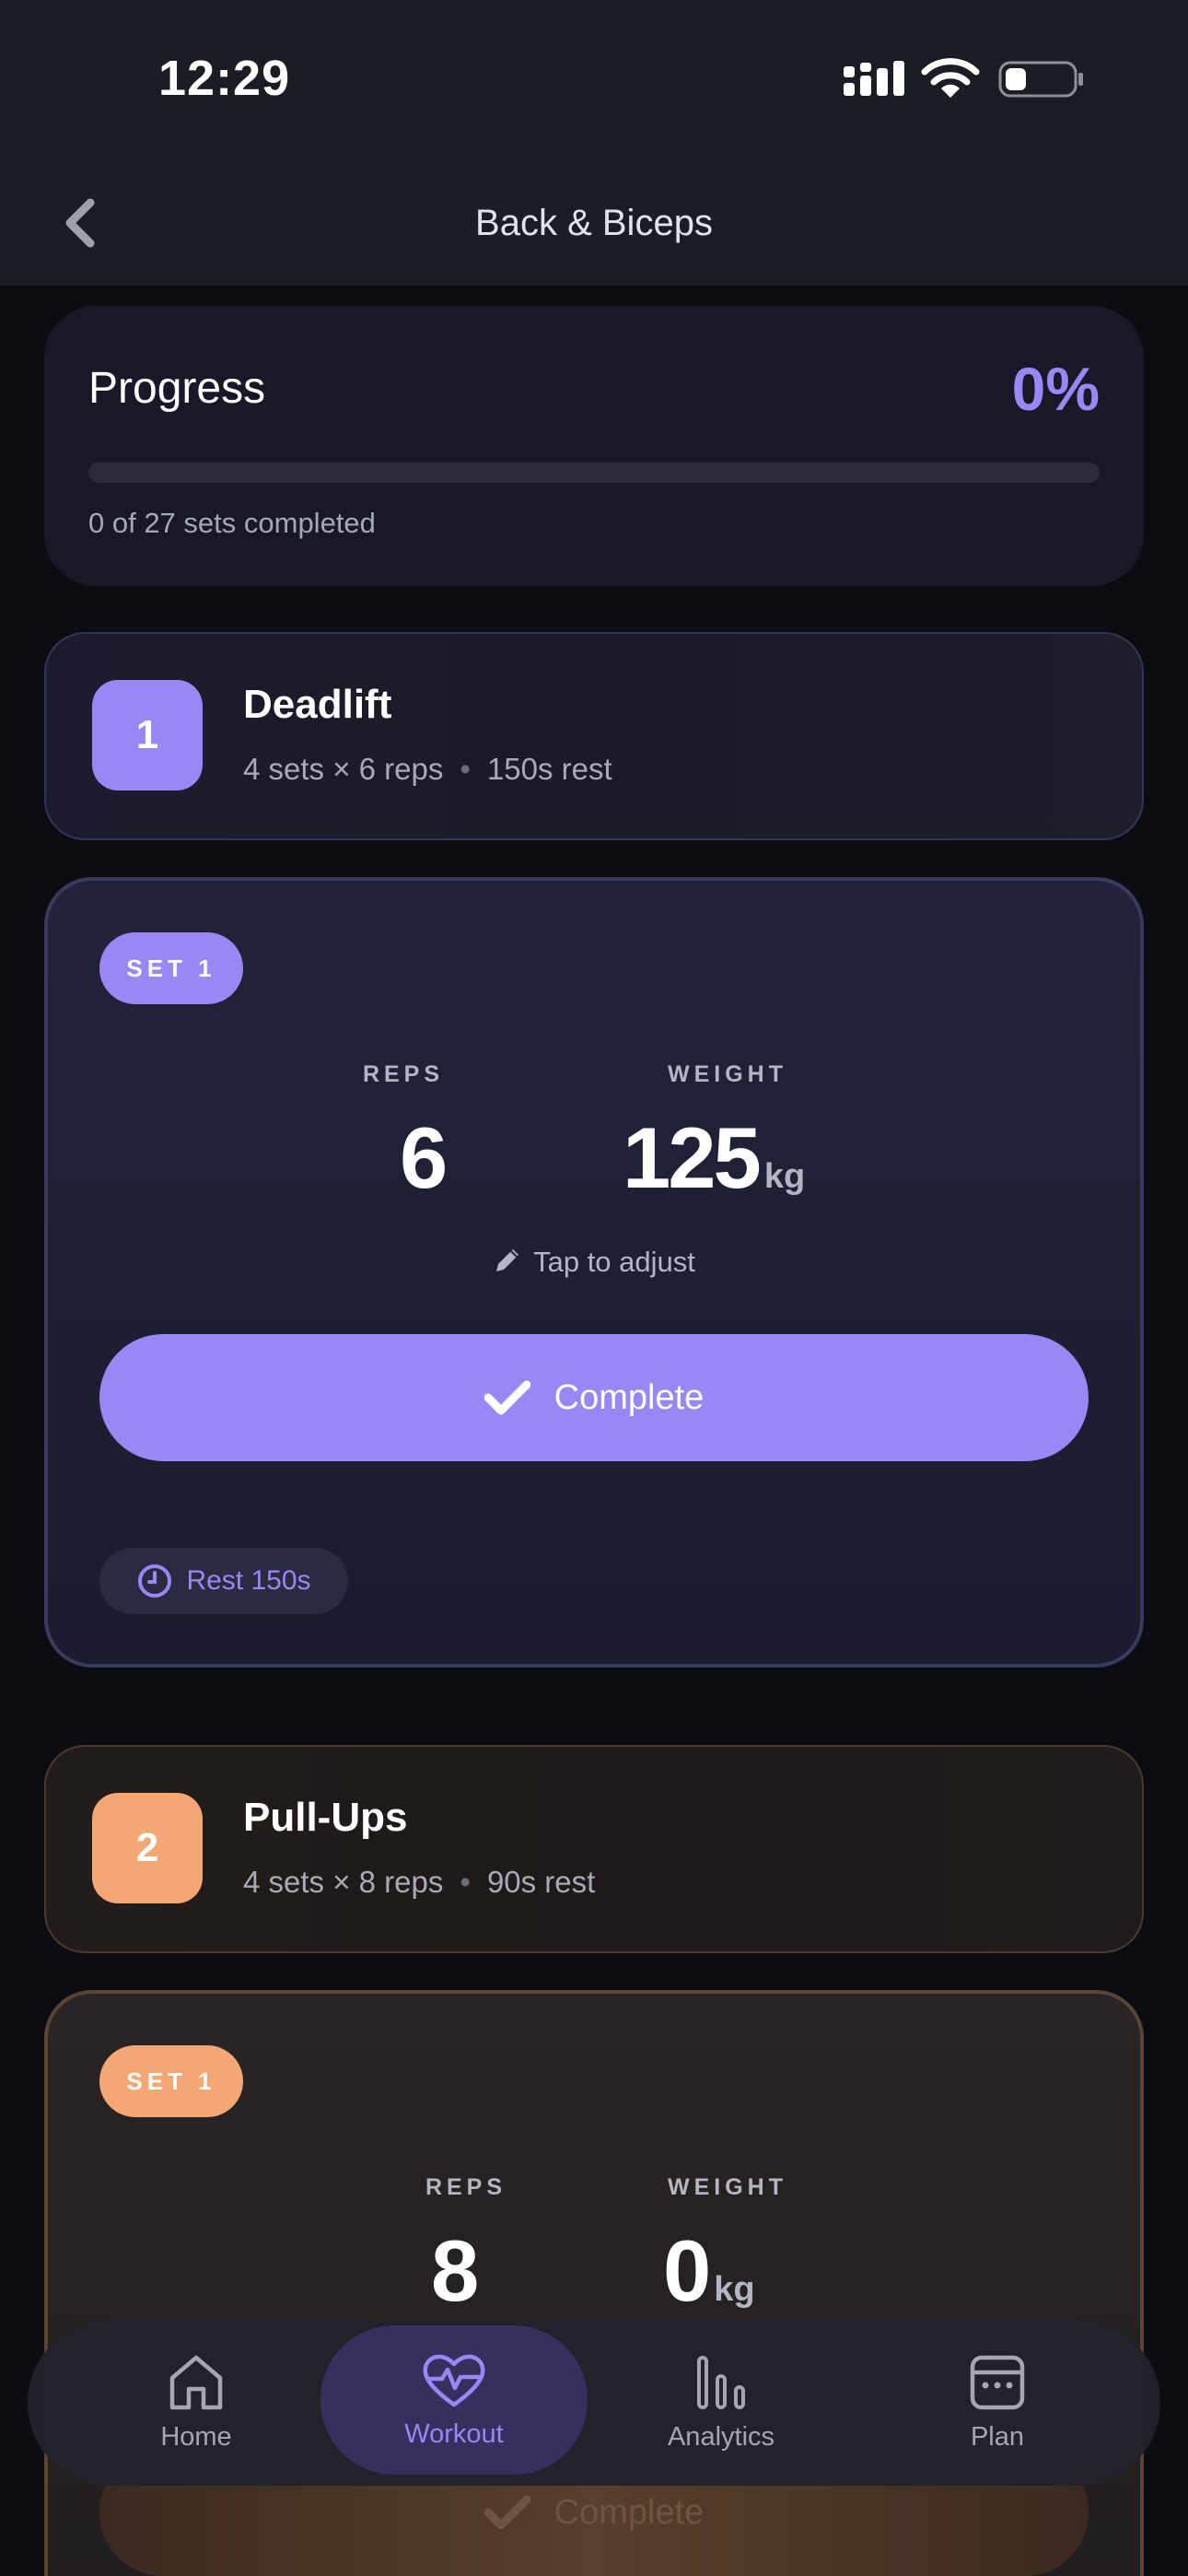  I want to click on exercise-name: Deadlift, so click(317, 704).